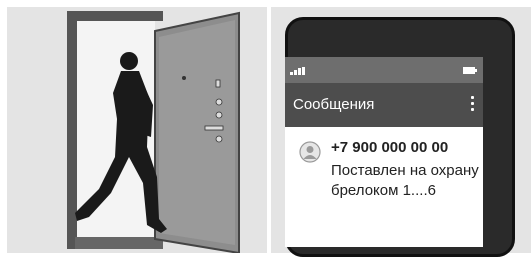 Image resolution: width=531 pixels, height=257 pixels. Describe the element at coordinates (115, 16) in the screenshot. I see `door-frame-top` at that location.